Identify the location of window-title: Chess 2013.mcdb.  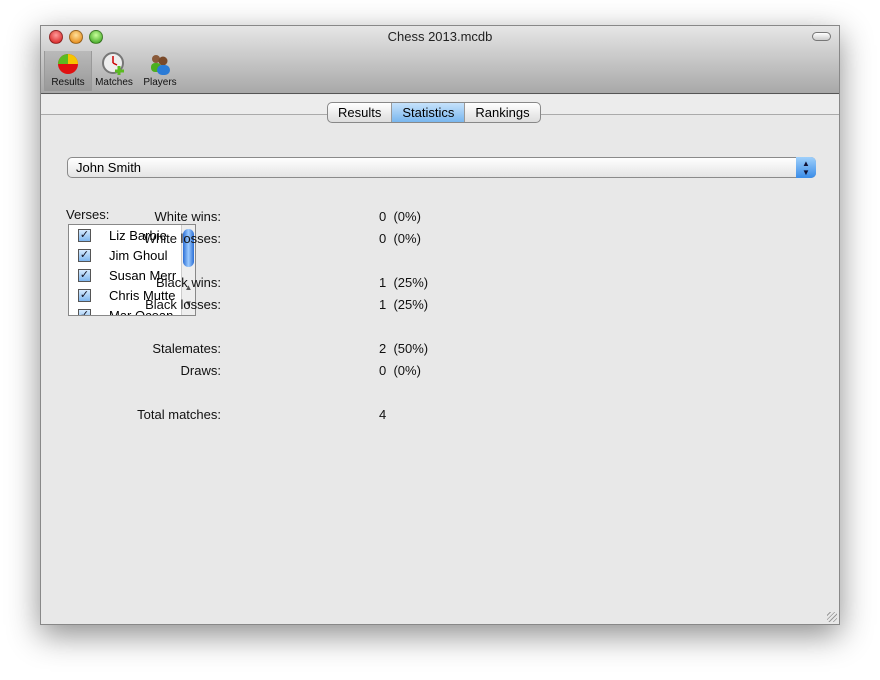
(440, 36).